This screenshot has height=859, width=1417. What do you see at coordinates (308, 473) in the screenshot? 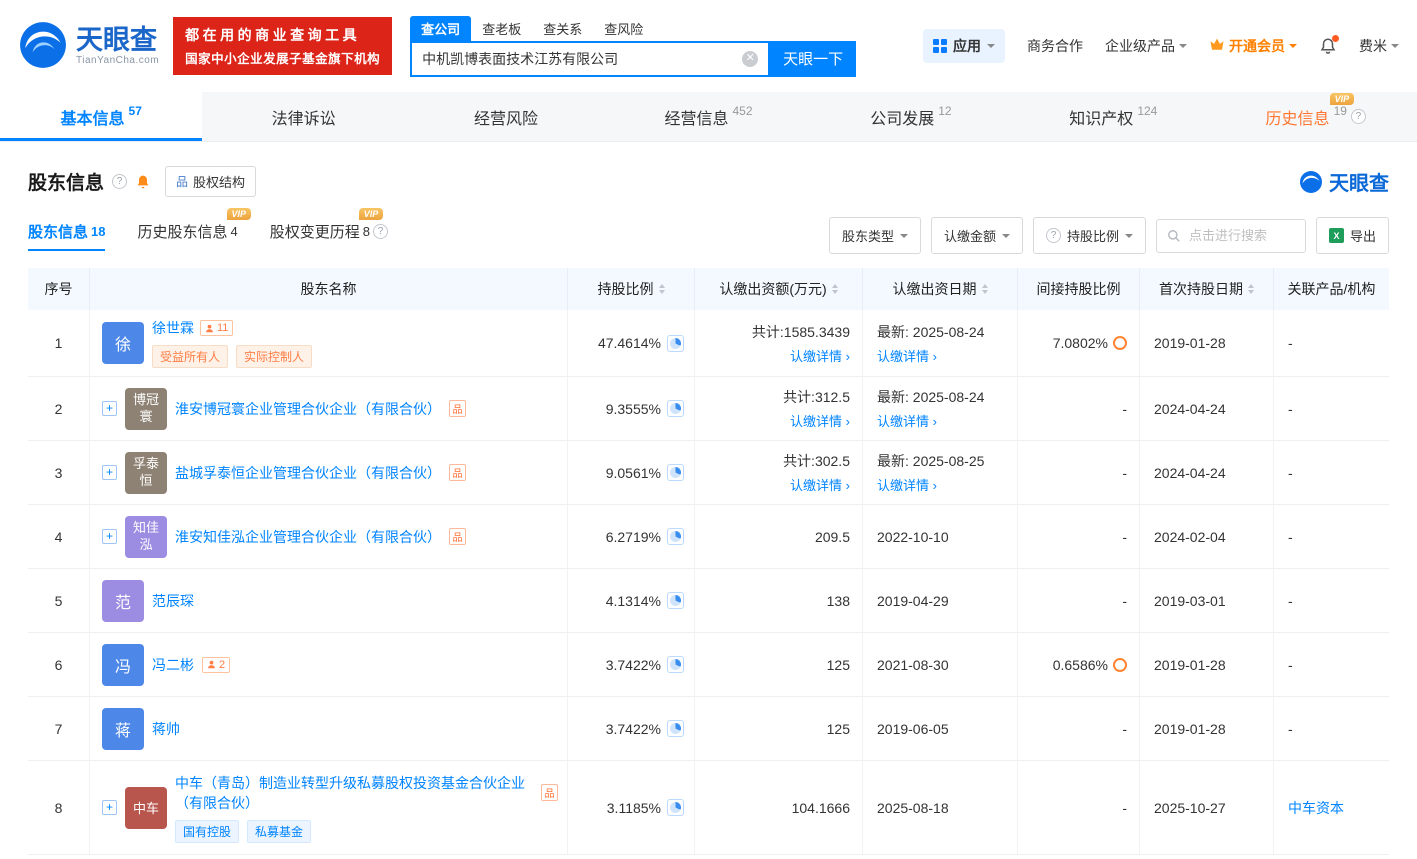
I see `shareholder-name-link: 盐城孚泰恒企业管理合伙企业（有限合伙）` at bounding box center [308, 473].